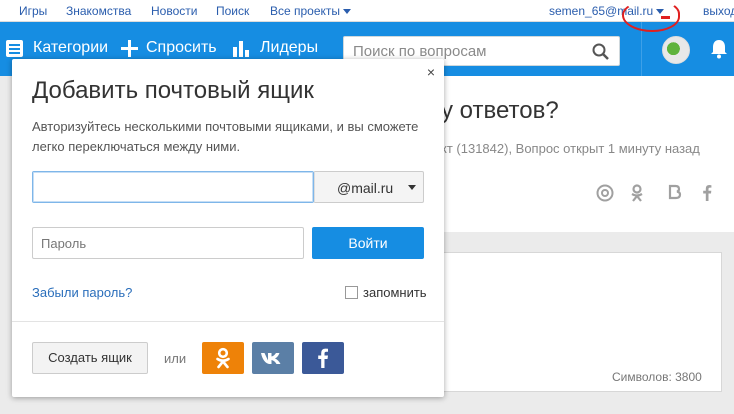 Image resolution: width=734 pixels, height=414 pixels. I want to click on topbar-link-games: Игры, so click(33, 11).